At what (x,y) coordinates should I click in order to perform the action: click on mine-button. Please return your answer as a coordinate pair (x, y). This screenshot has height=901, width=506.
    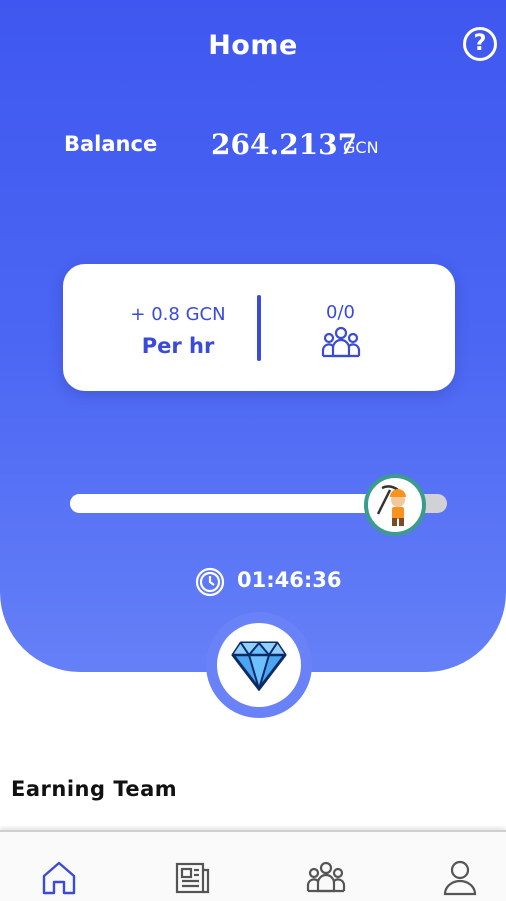
    Looking at the image, I should click on (259, 665).